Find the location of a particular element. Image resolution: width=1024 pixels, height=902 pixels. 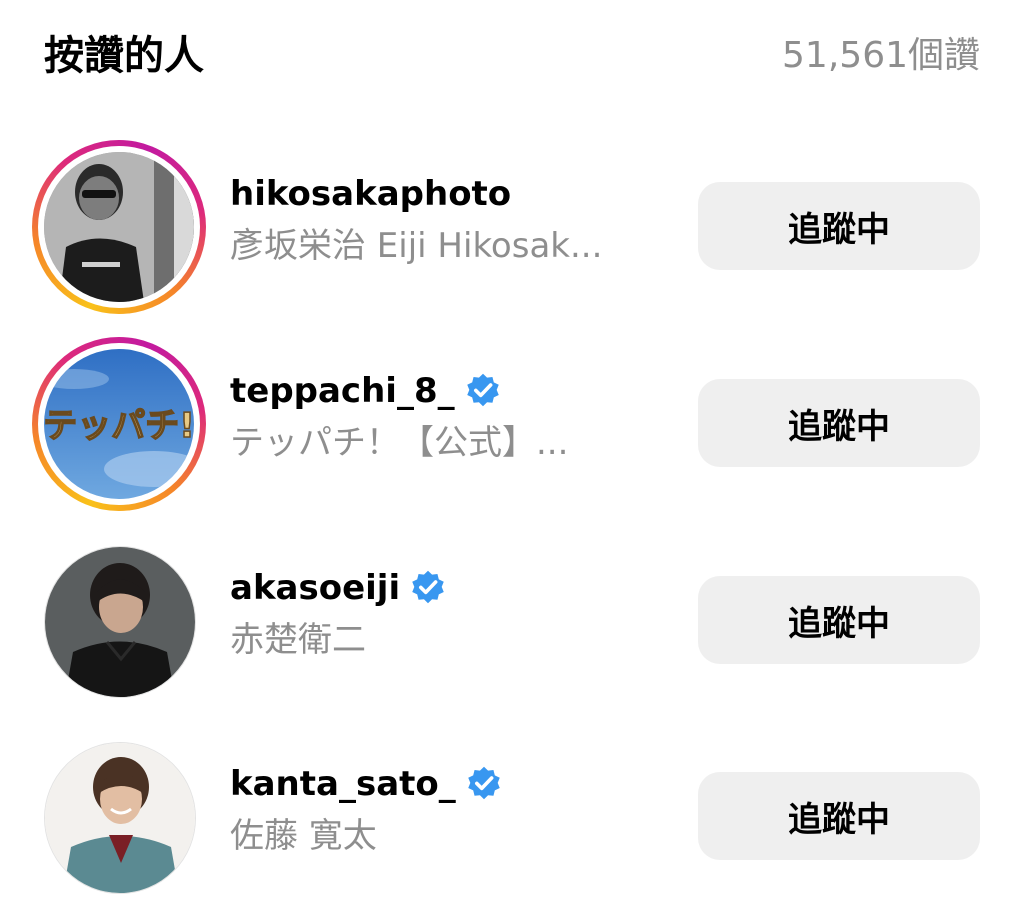

story-ring: テッパチ! is located at coordinates (119, 424).